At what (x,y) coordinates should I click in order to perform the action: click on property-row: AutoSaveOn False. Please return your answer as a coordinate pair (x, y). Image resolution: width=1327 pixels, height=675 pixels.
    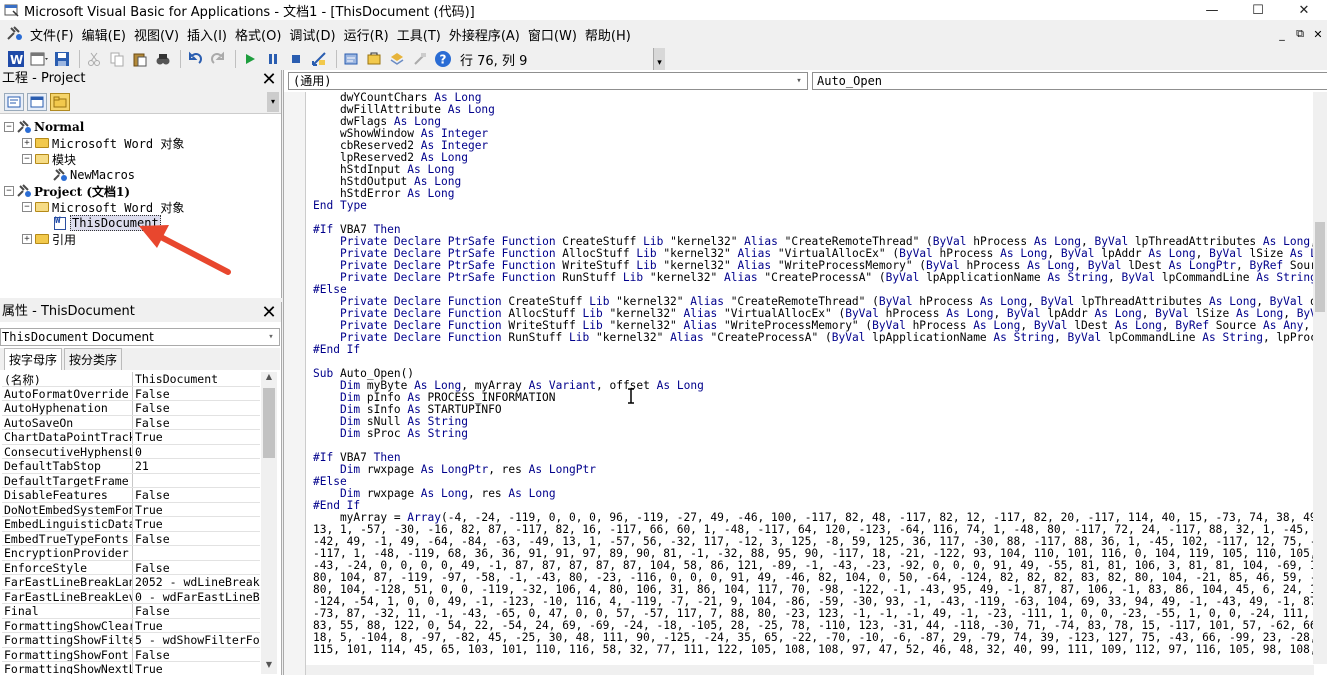
    Looking at the image, I should click on (131, 422).